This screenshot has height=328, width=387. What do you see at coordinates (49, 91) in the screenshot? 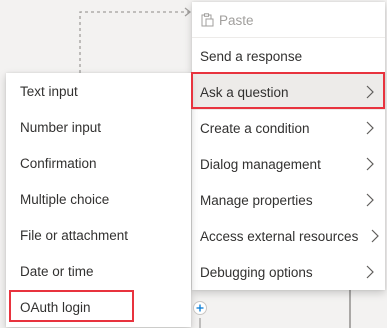
I see `menu-item-label: Text input` at bounding box center [49, 91].